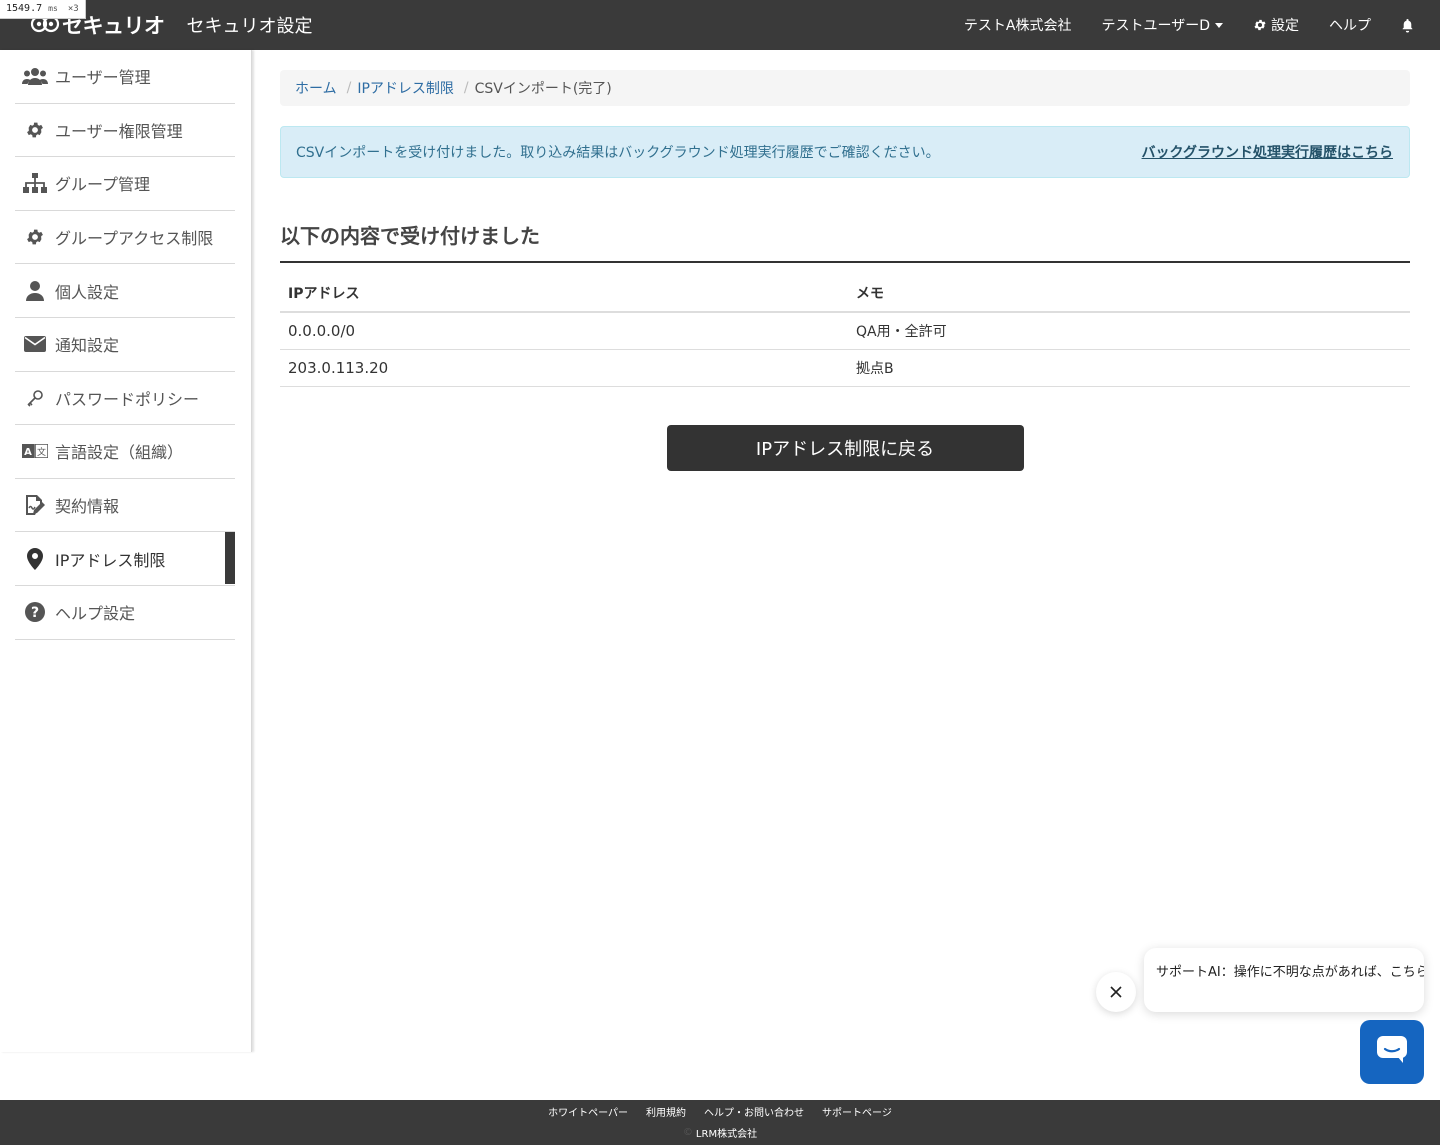 The height and width of the screenshot is (1145, 1440). I want to click on chat-message: サポートAI：操作に不明な点があれば、こちらからお気軽にご質問ください。, so click(1290, 972).